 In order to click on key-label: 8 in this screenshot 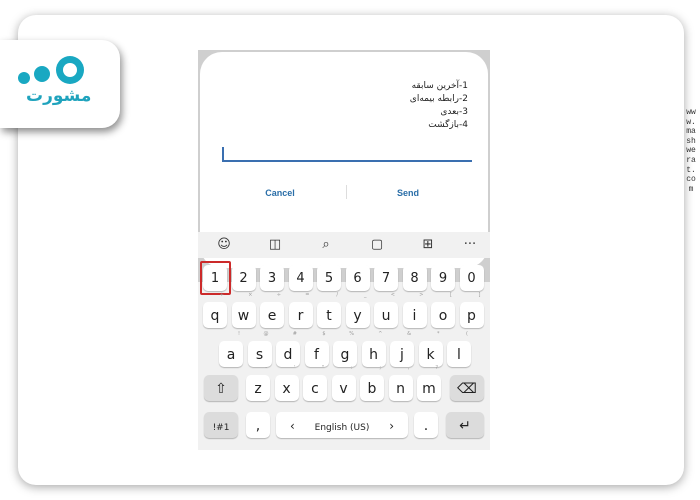, I will do `click(414, 278)`.